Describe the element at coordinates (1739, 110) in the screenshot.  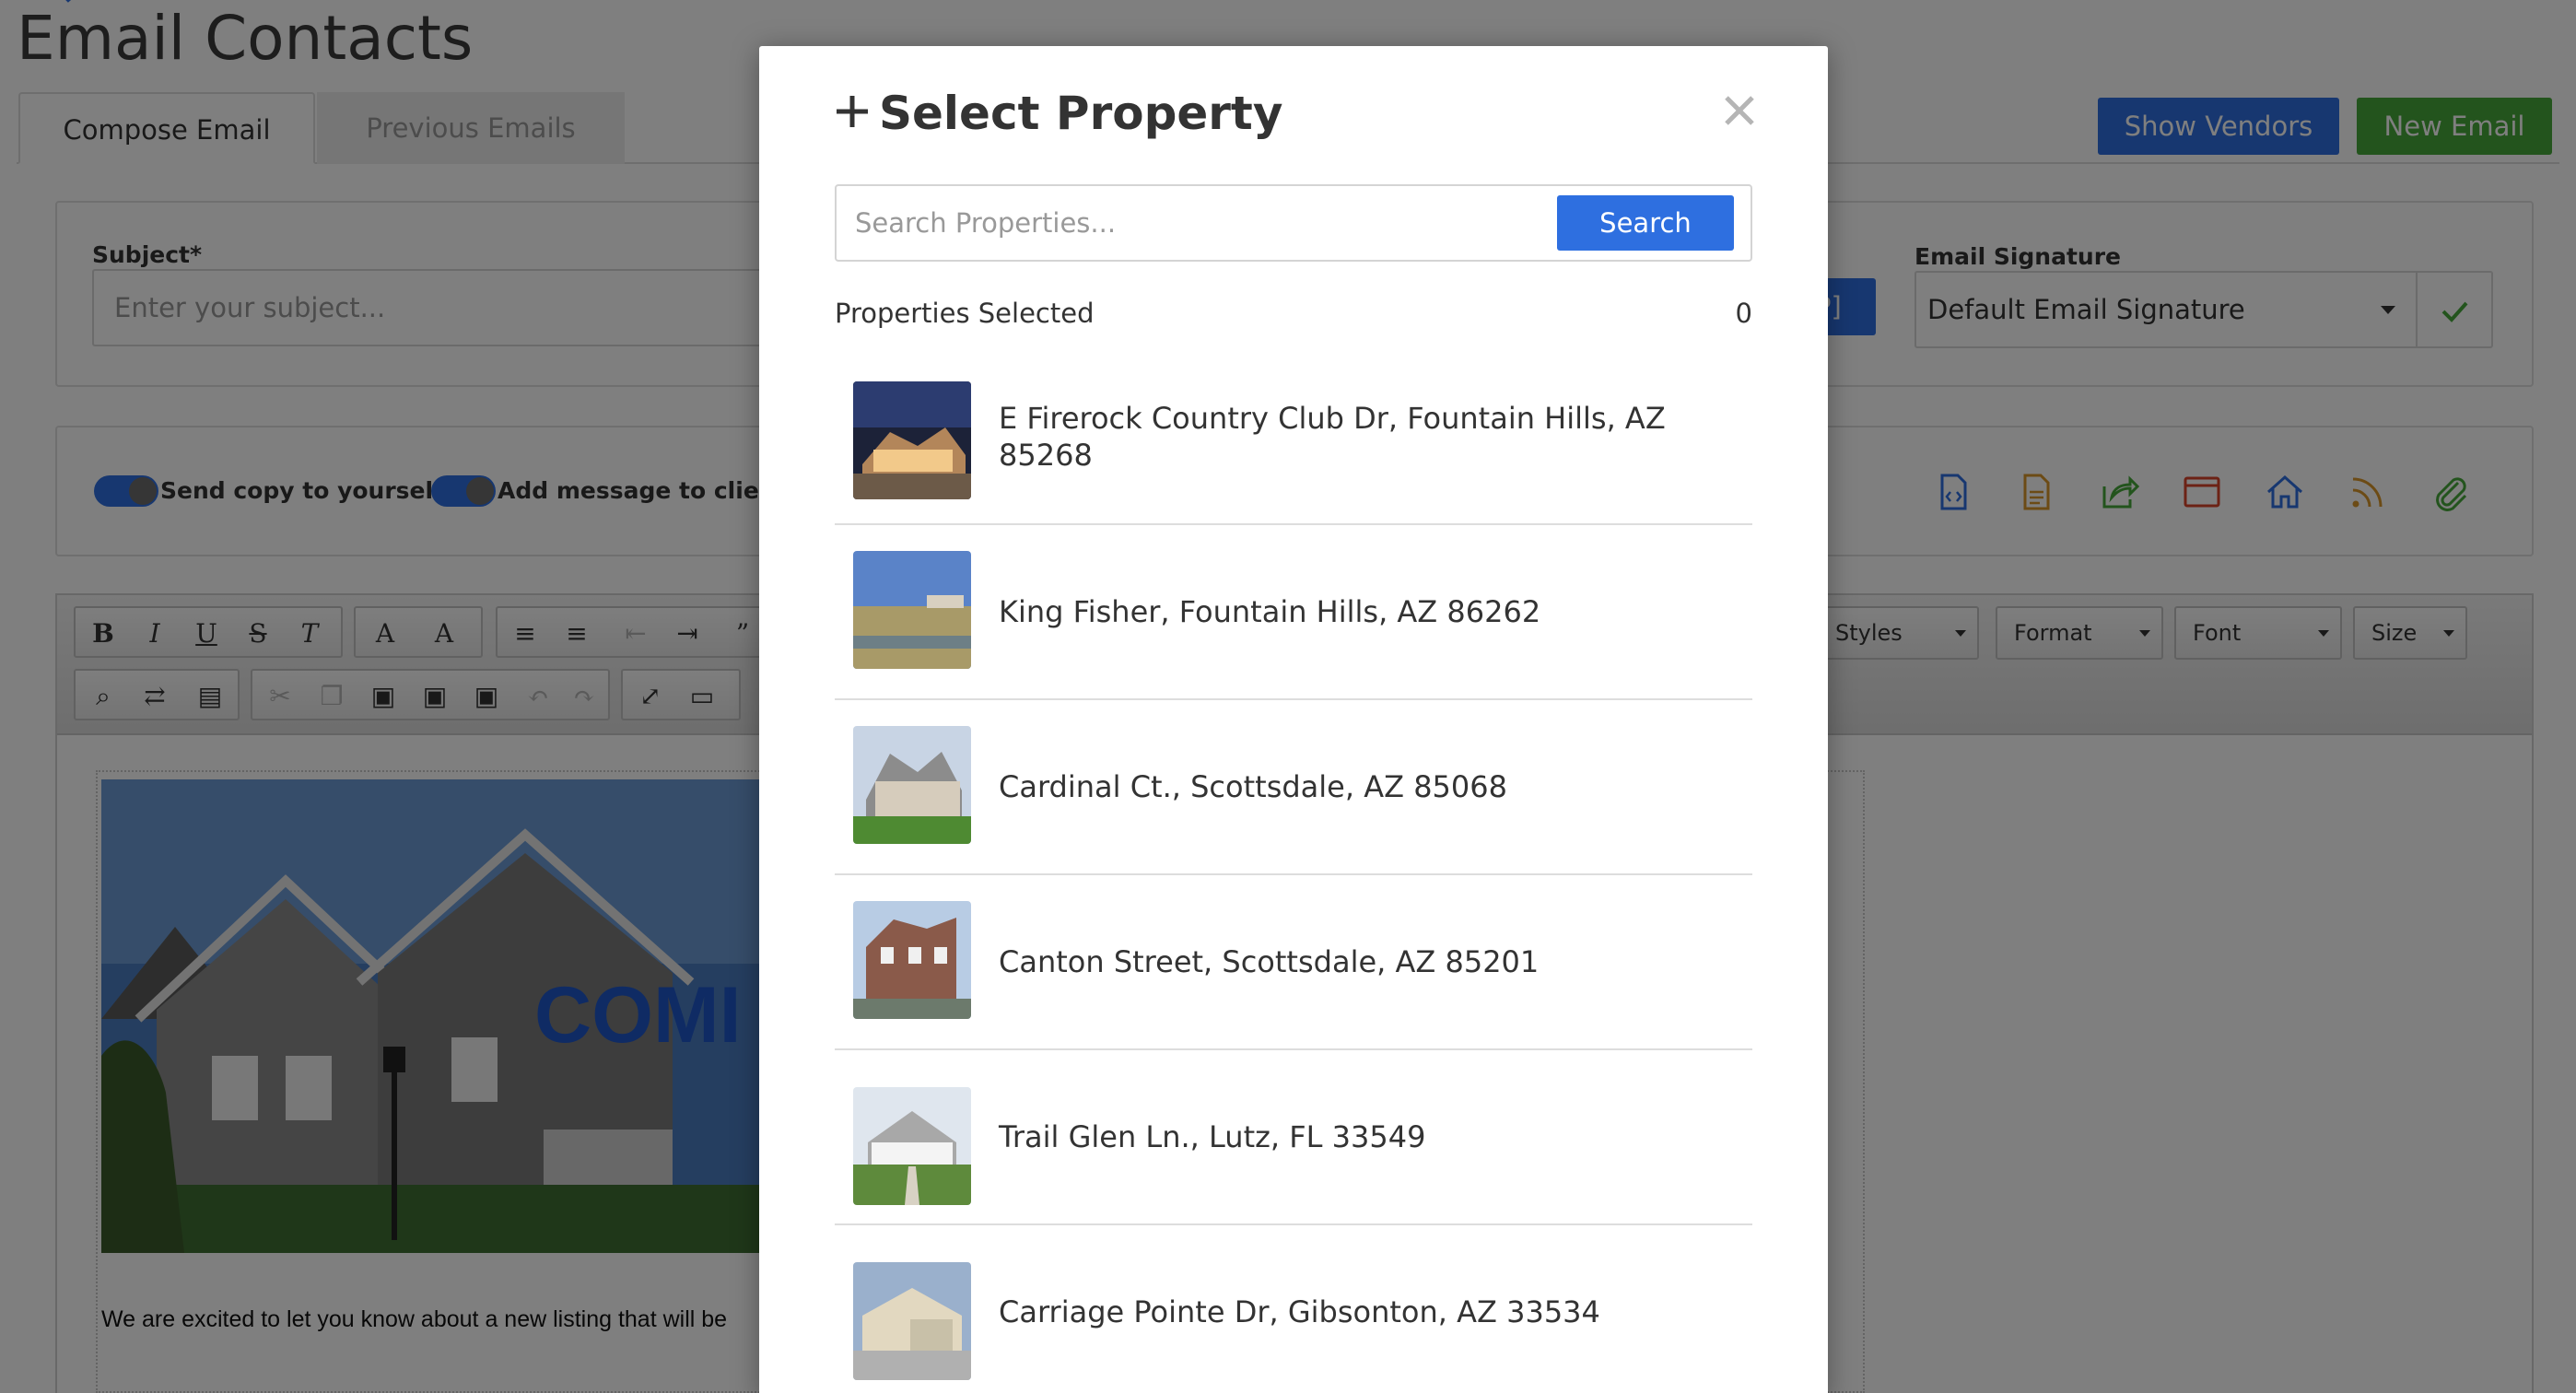
I see `close-icon` at that location.